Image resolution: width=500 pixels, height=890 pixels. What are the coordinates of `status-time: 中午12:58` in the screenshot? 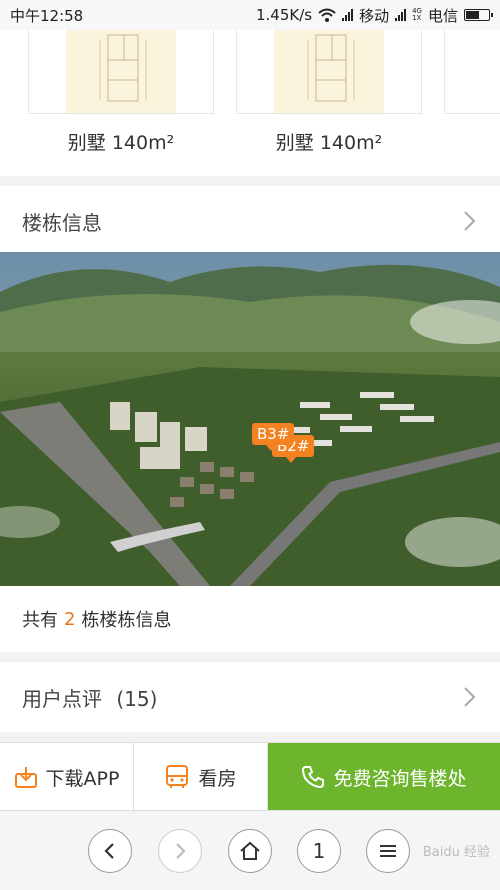 It's located at (47, 15).